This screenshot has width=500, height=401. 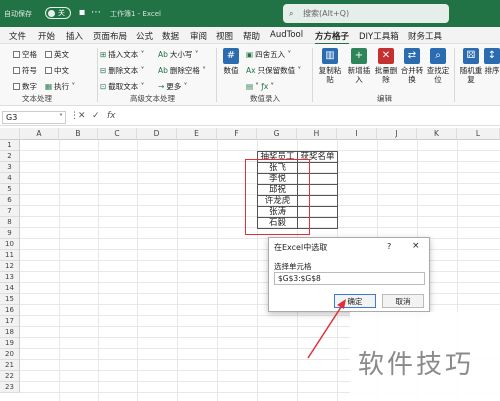 I want to click on watermark-text: 软件技巧, so click(x=416, y=365).